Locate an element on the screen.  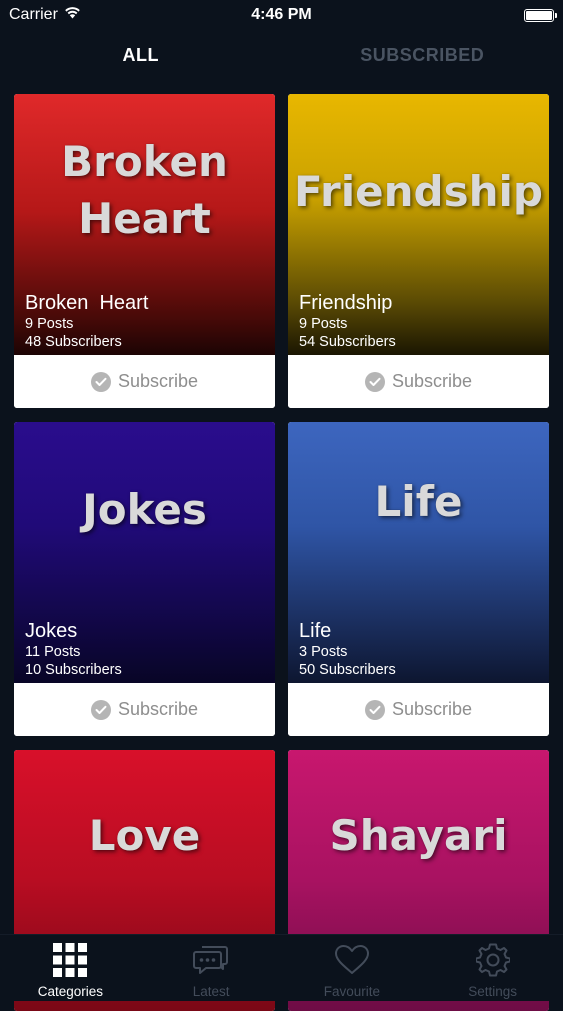
tab-settings: Settings is located at coordinates (492, 968).